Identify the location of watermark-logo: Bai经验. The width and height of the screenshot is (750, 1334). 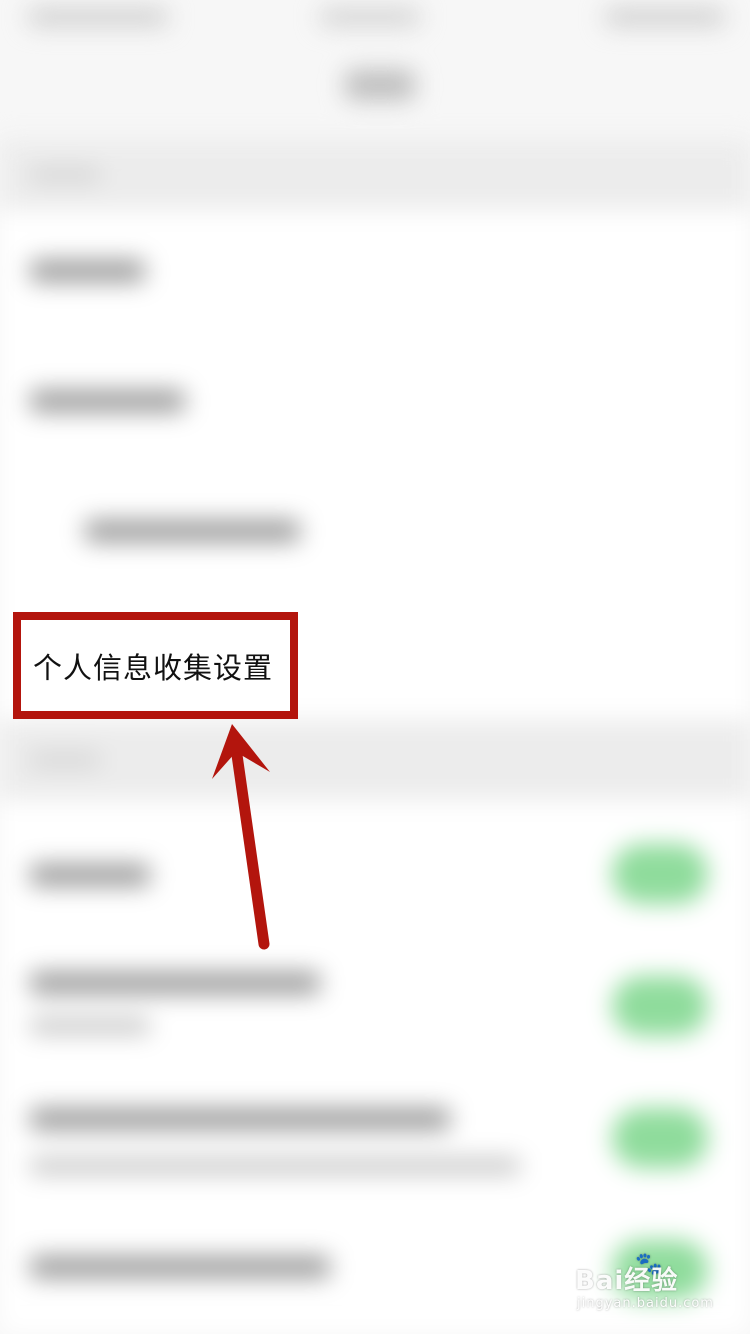
(627, 1281).